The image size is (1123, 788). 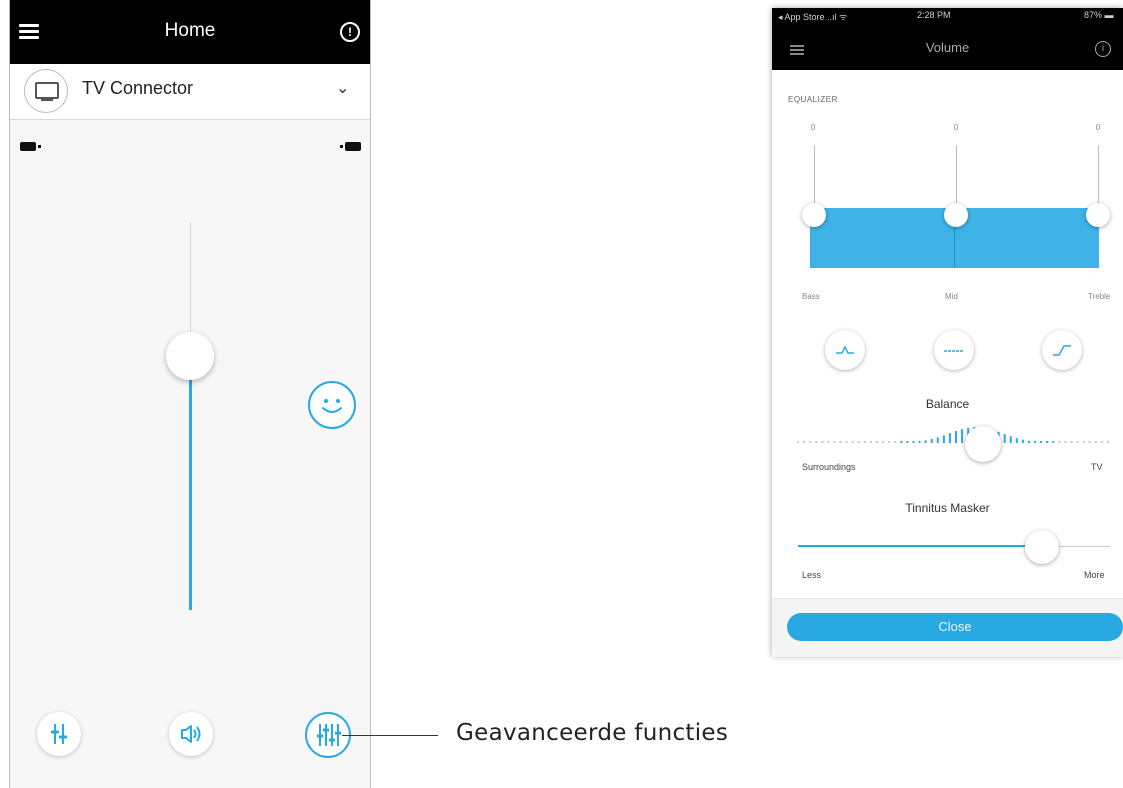 I want to click on treble-slider-knob, so click(x=1098, y=215).